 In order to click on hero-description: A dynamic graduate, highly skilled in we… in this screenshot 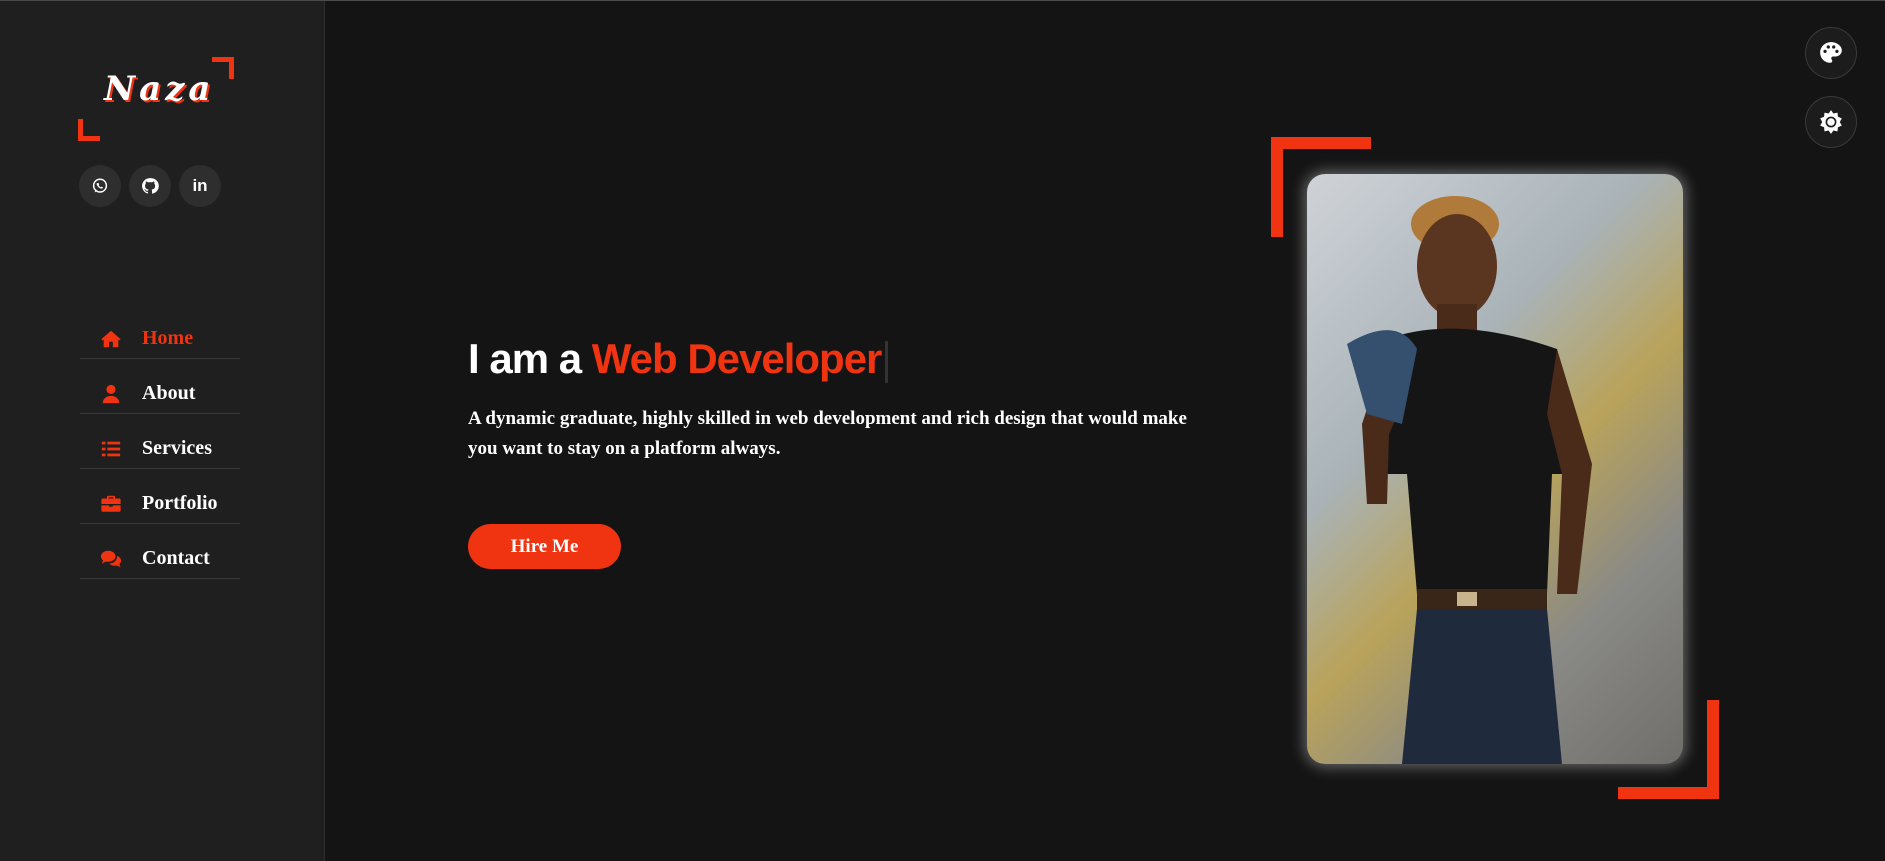, I will do `click(827, 433)`.